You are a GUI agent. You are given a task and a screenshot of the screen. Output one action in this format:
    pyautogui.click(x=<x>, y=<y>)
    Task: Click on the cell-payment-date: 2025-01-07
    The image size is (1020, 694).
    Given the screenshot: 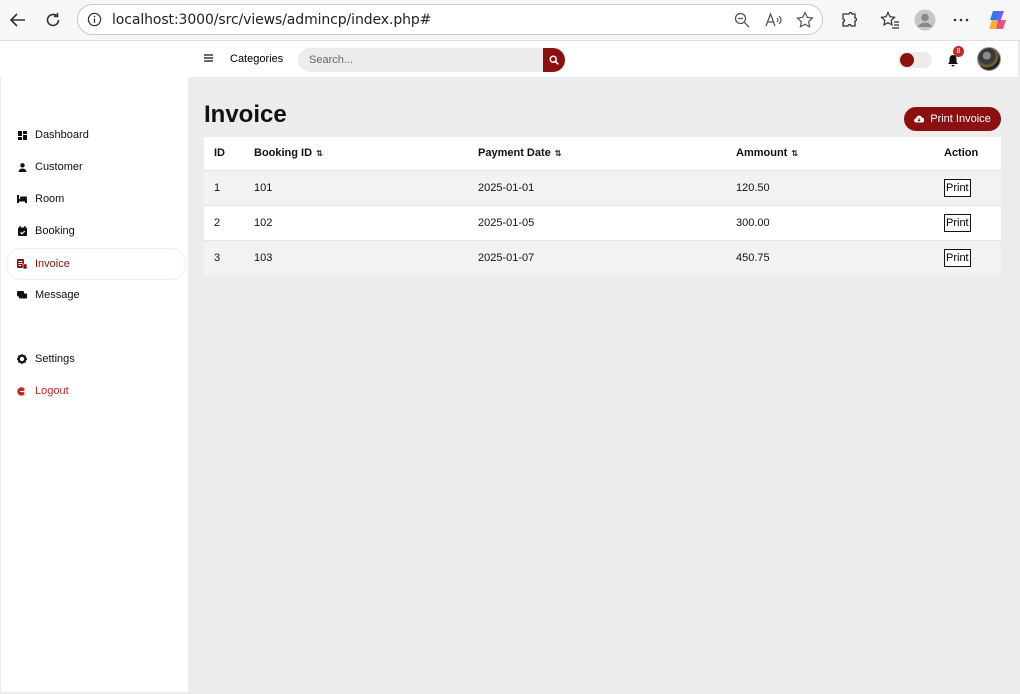 What is the action you would take?
    pyautogui.click(x=597, y=257)
    